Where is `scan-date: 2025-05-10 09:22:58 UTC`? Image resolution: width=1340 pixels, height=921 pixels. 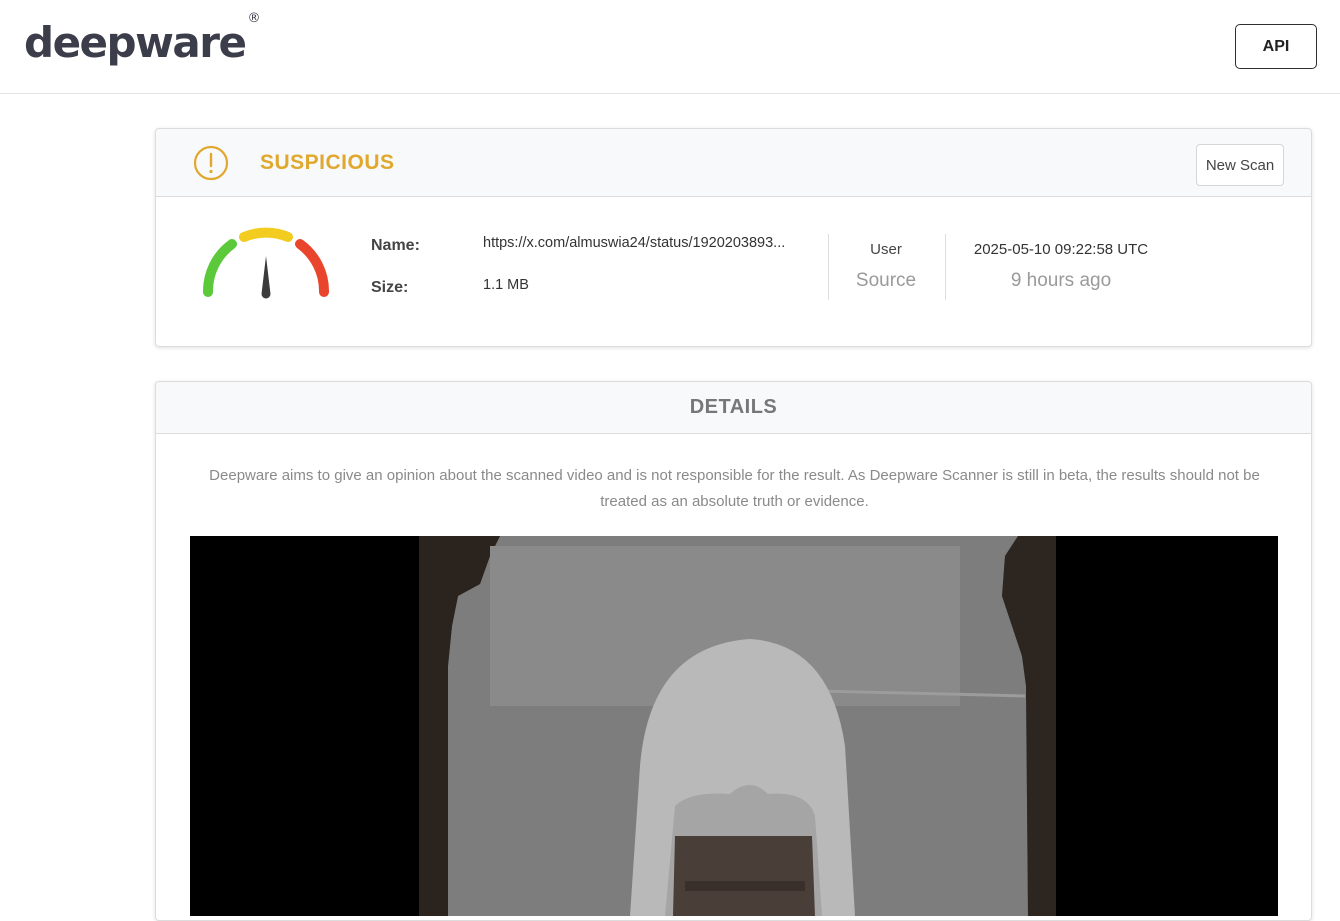
scan-date: 2025-05-10 09:22:58 UTC is located at coordinates (1061, 249).